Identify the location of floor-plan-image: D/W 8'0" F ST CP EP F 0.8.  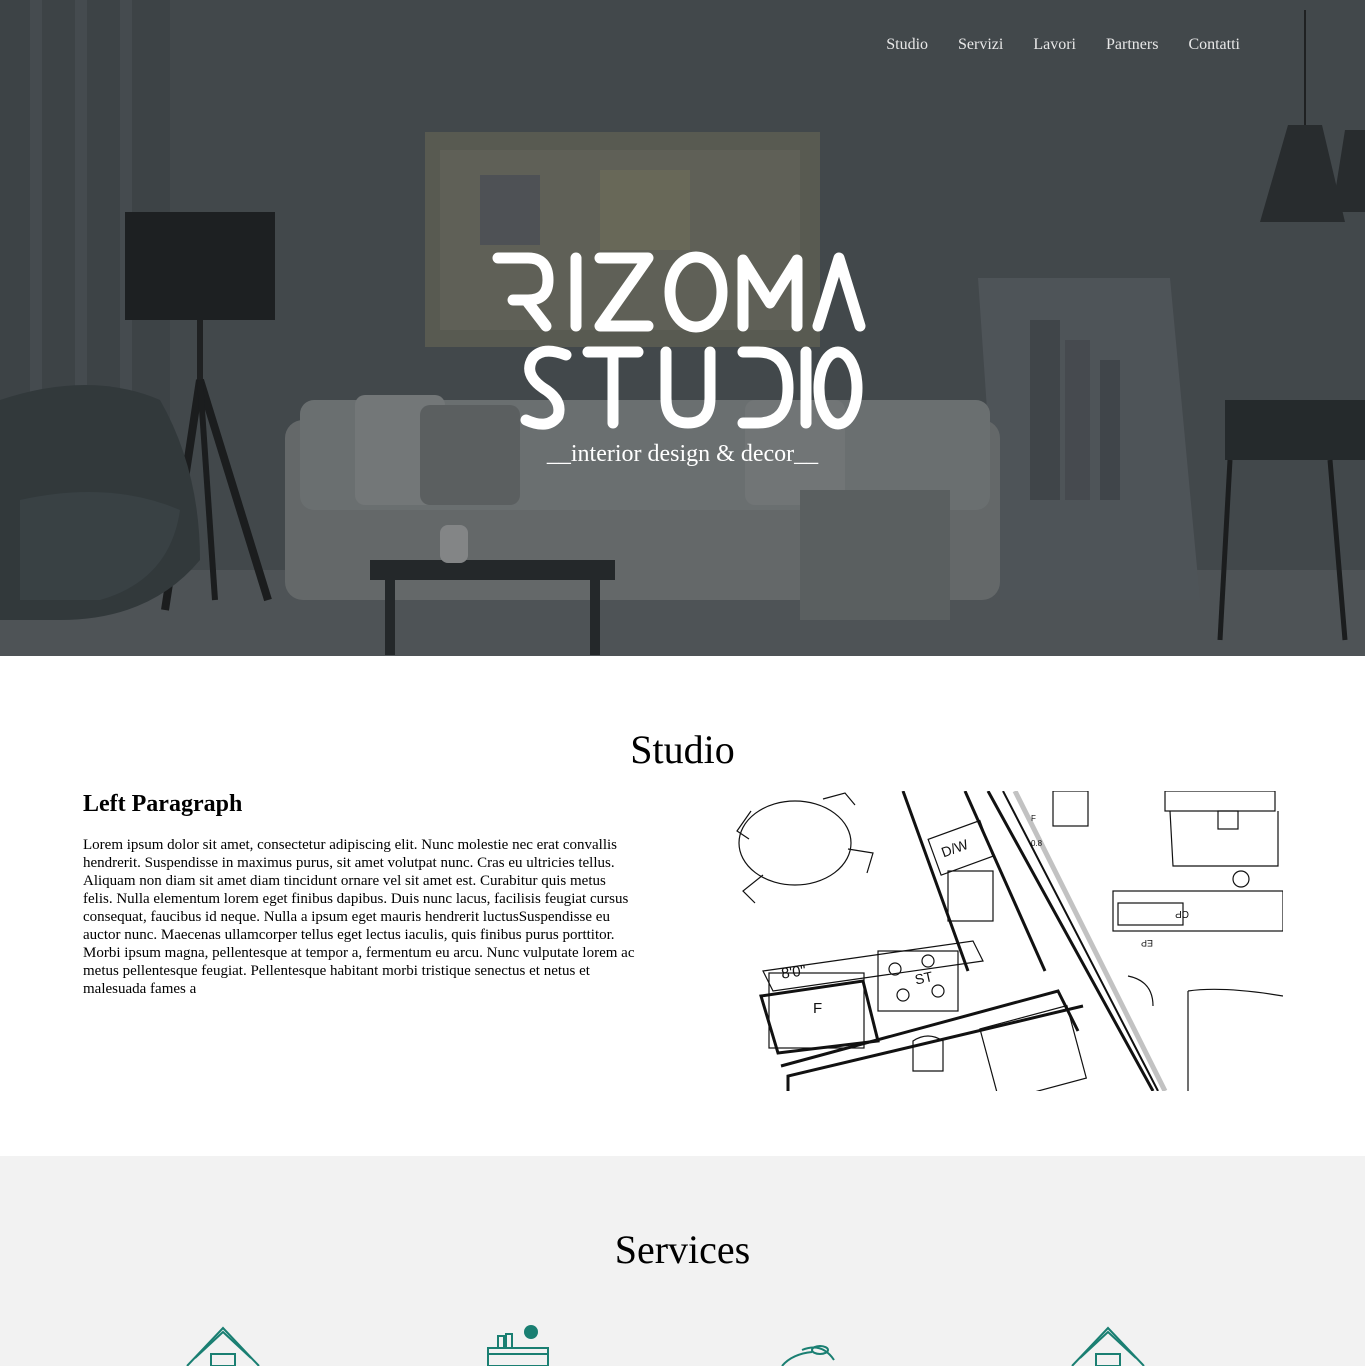
(1009, 941).